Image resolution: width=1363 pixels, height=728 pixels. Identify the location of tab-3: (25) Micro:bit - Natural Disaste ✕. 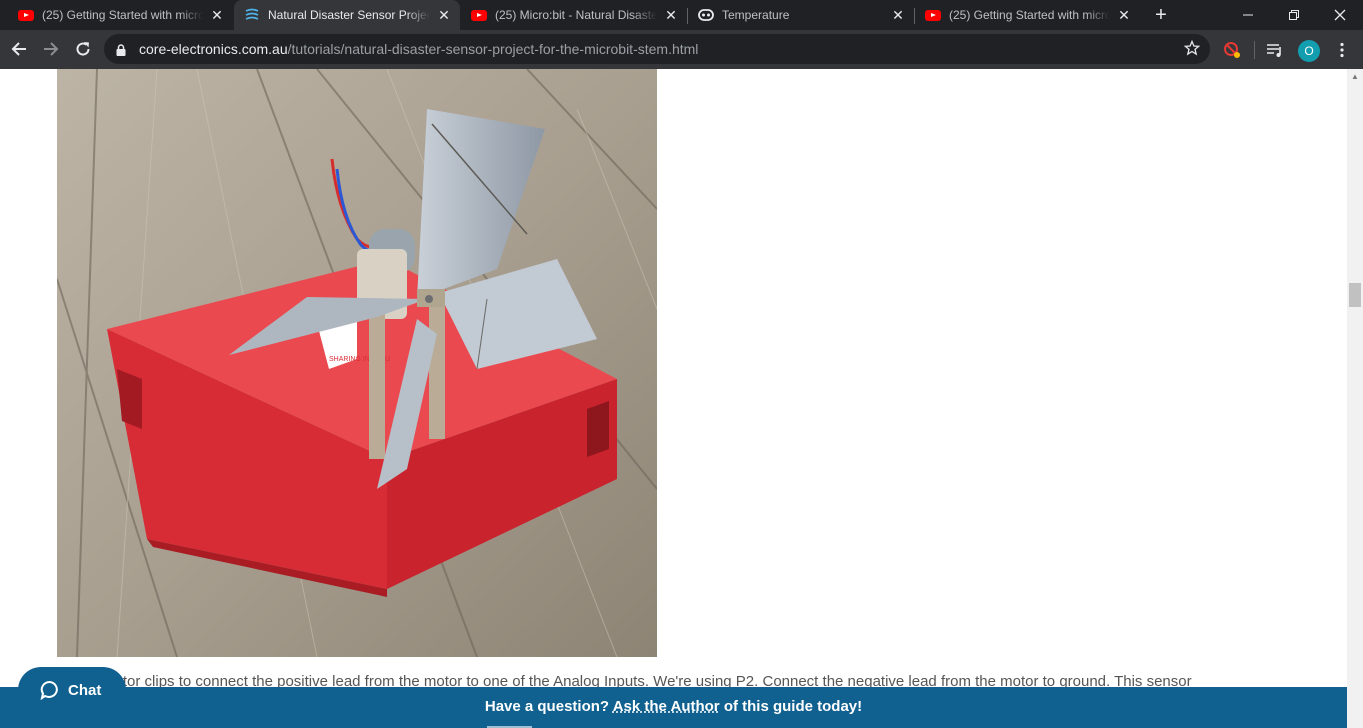
(574, 15).